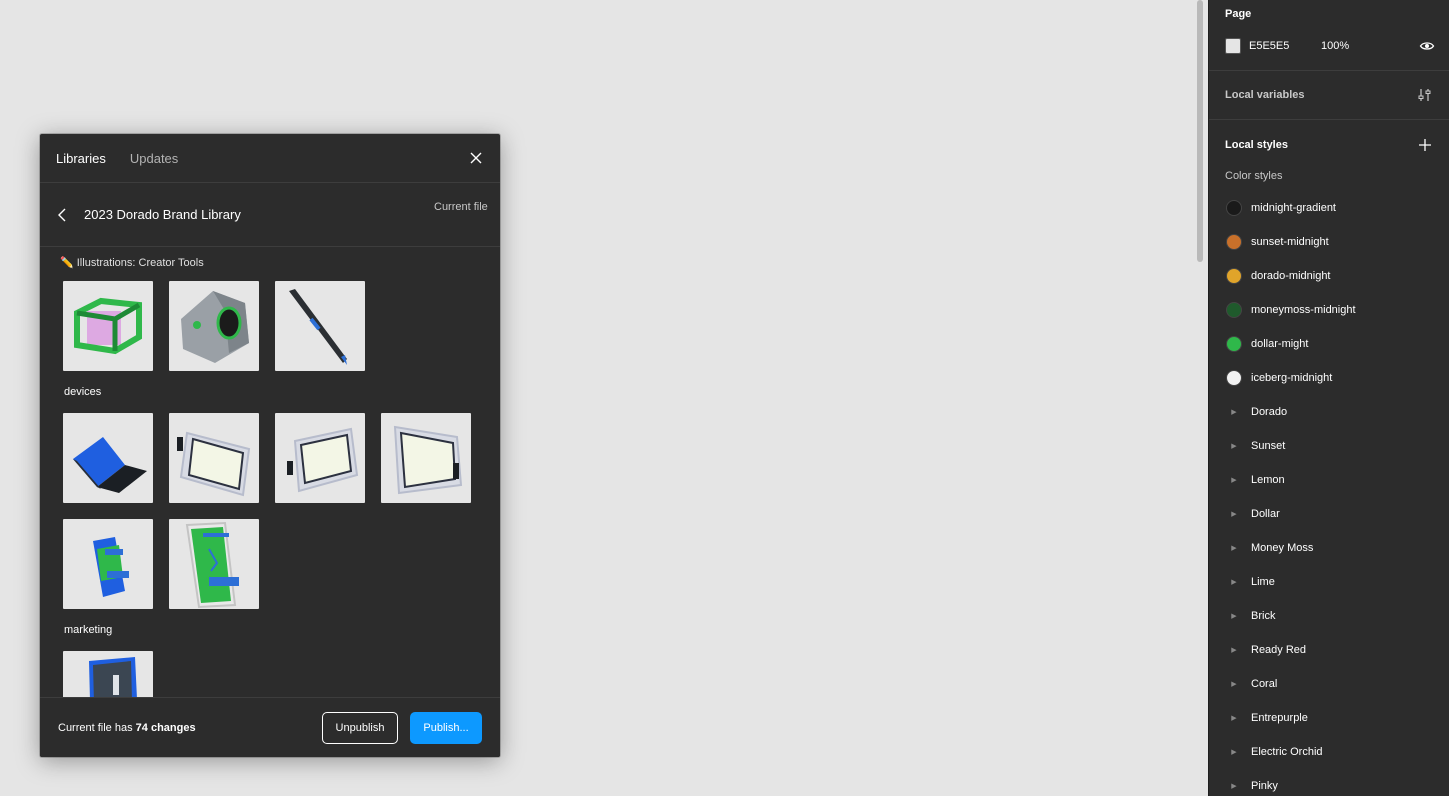 The height and width of the screenshot is (796, 1449). I want to click on color-style-item: iceberg-midnight, so click(1329, 378).